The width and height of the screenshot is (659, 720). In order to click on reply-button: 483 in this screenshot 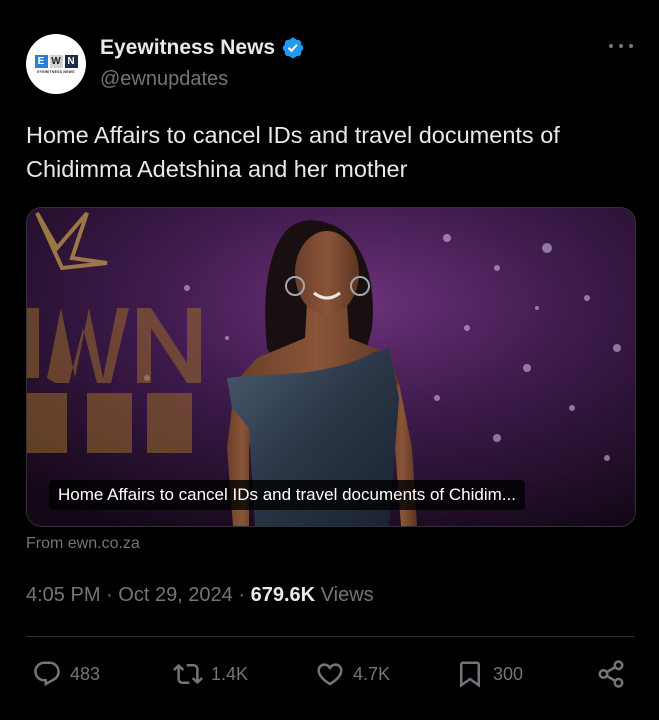, I will do `click(66, 674)`.